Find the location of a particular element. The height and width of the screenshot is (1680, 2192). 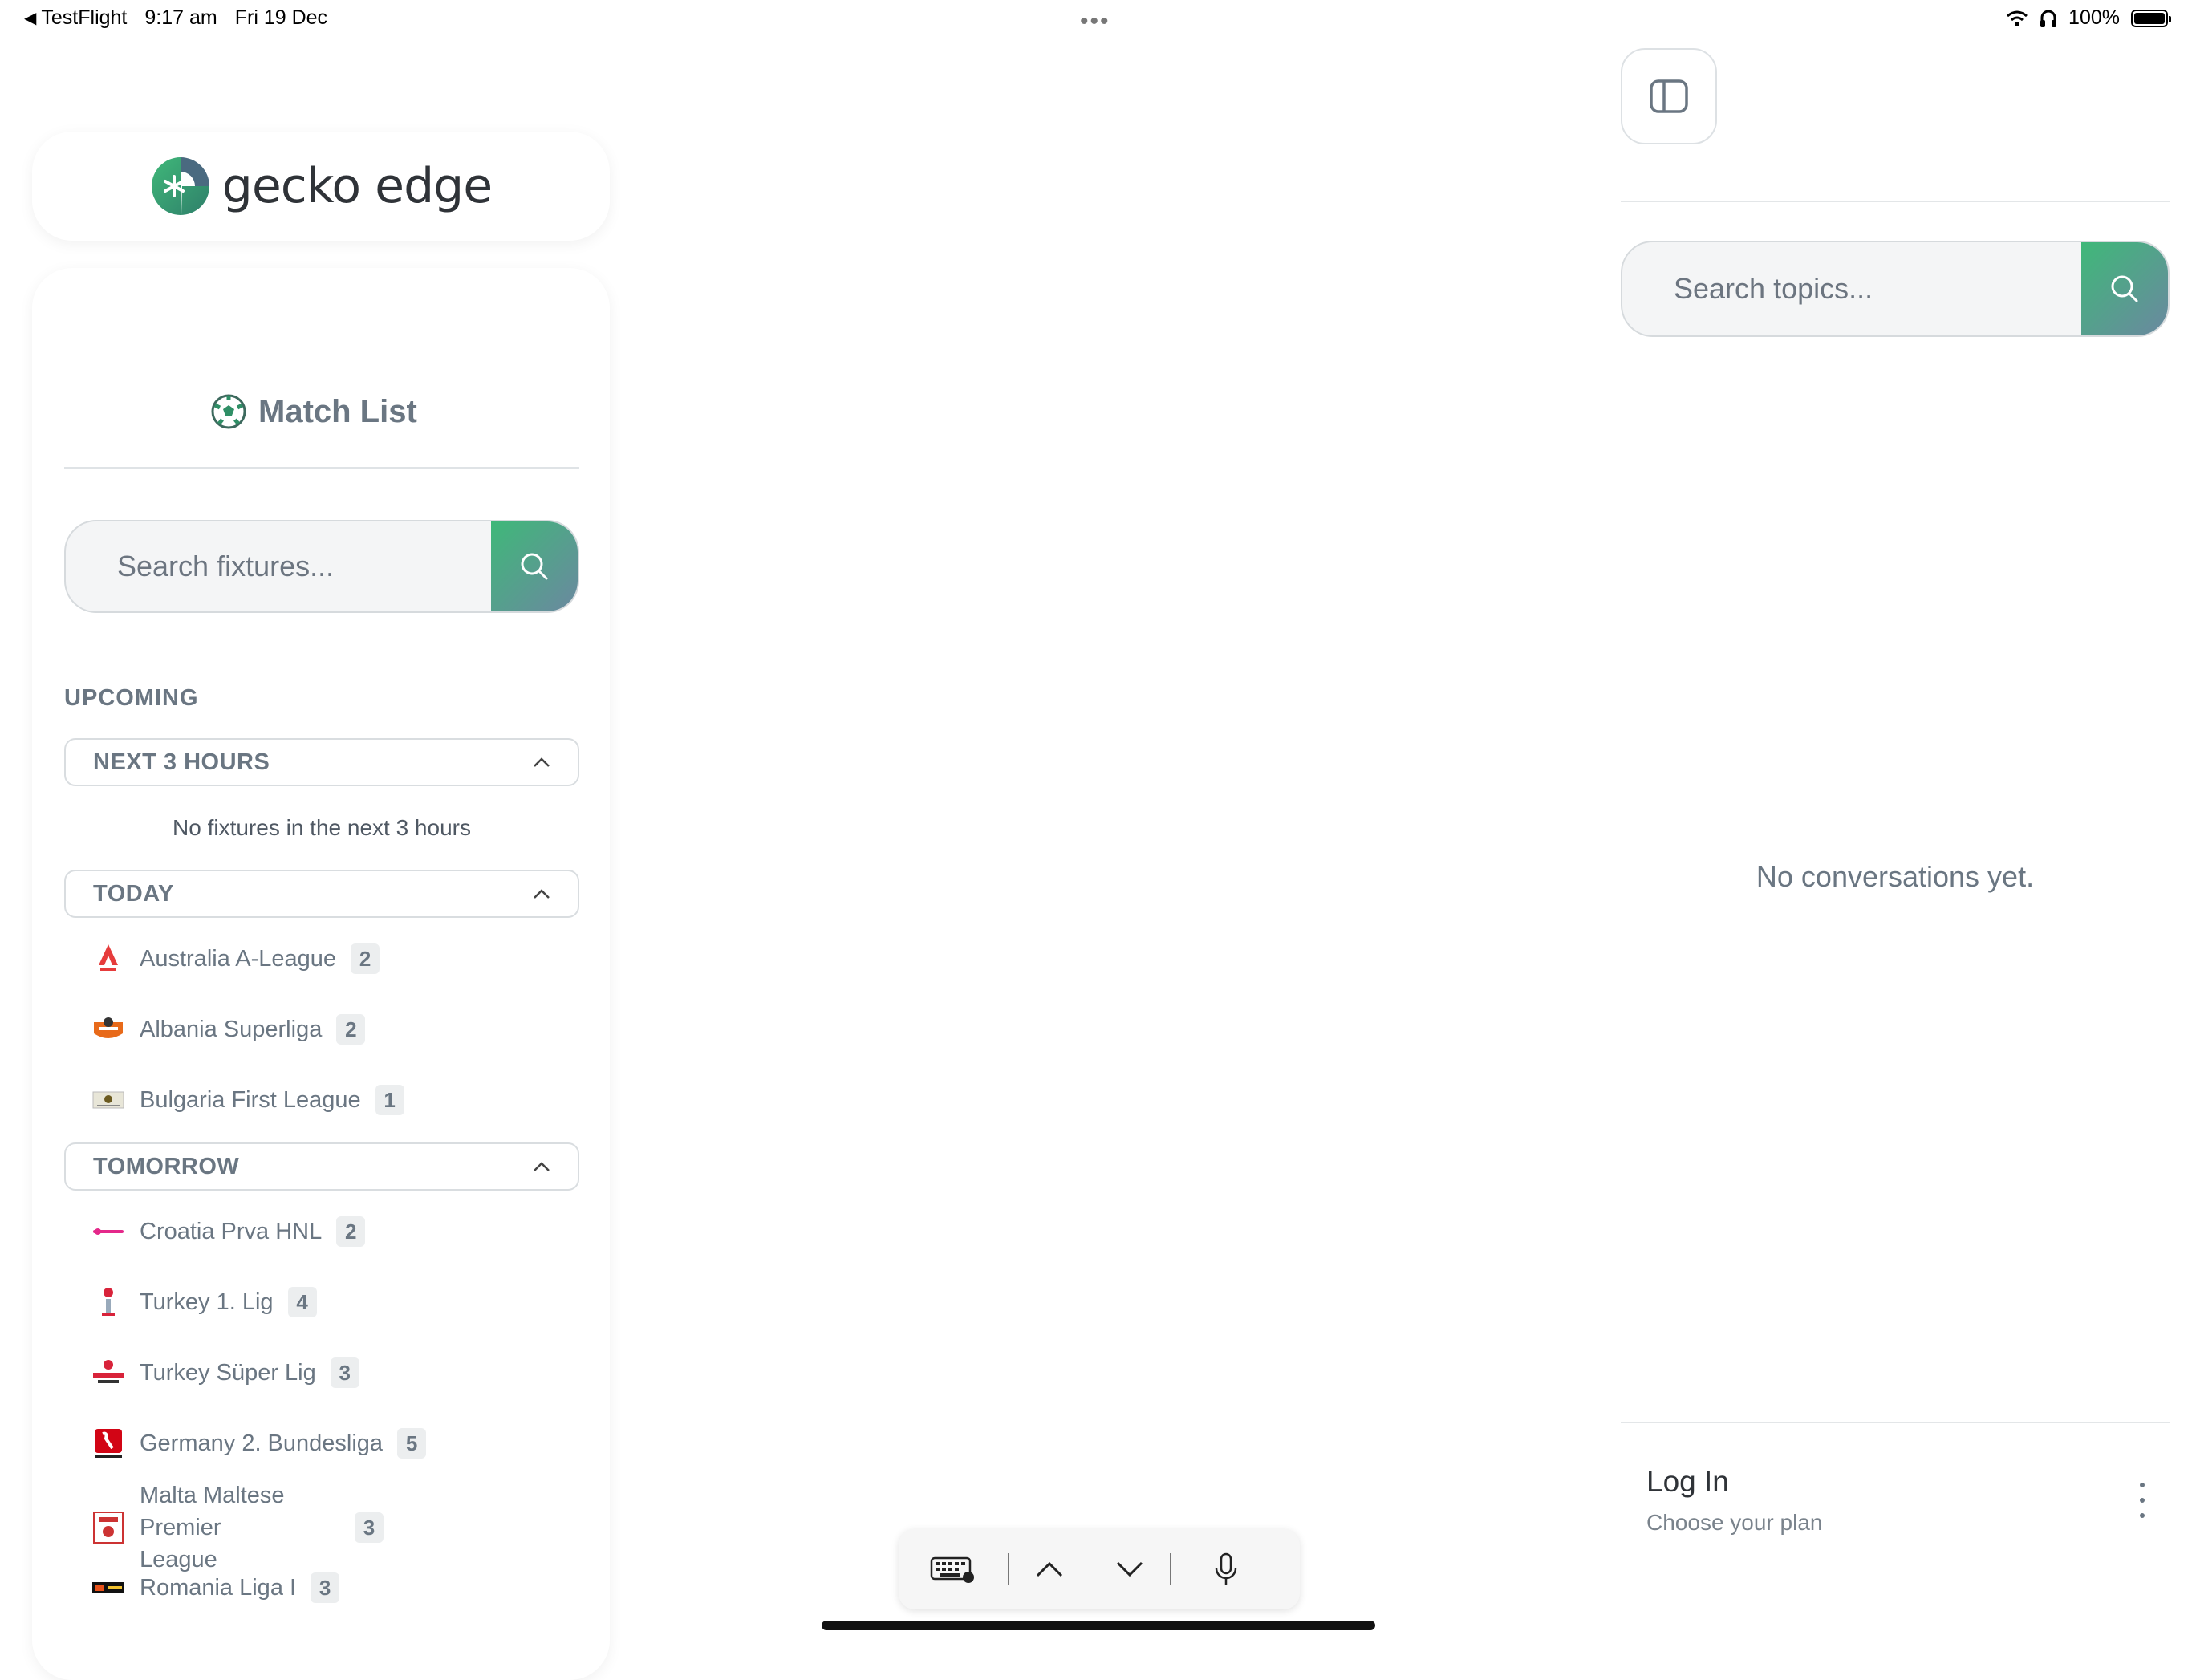

group-header-next-3-hours: NEXT 3 HOURS is located at coordinates (322, 762).